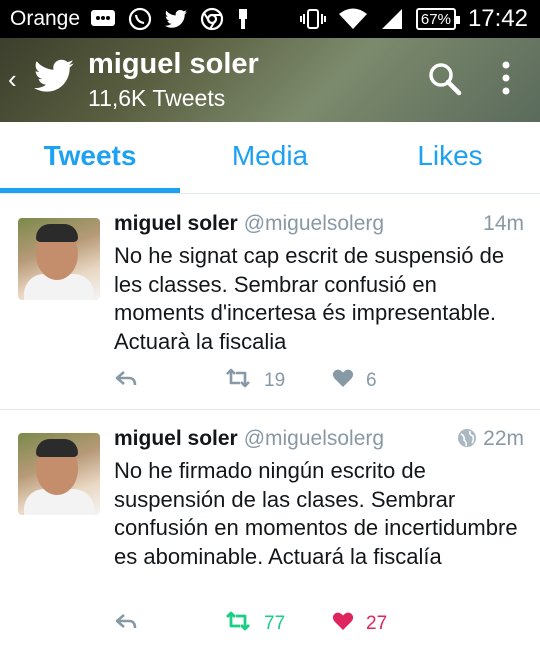  I want to click on message-icon, so click(103, 19).